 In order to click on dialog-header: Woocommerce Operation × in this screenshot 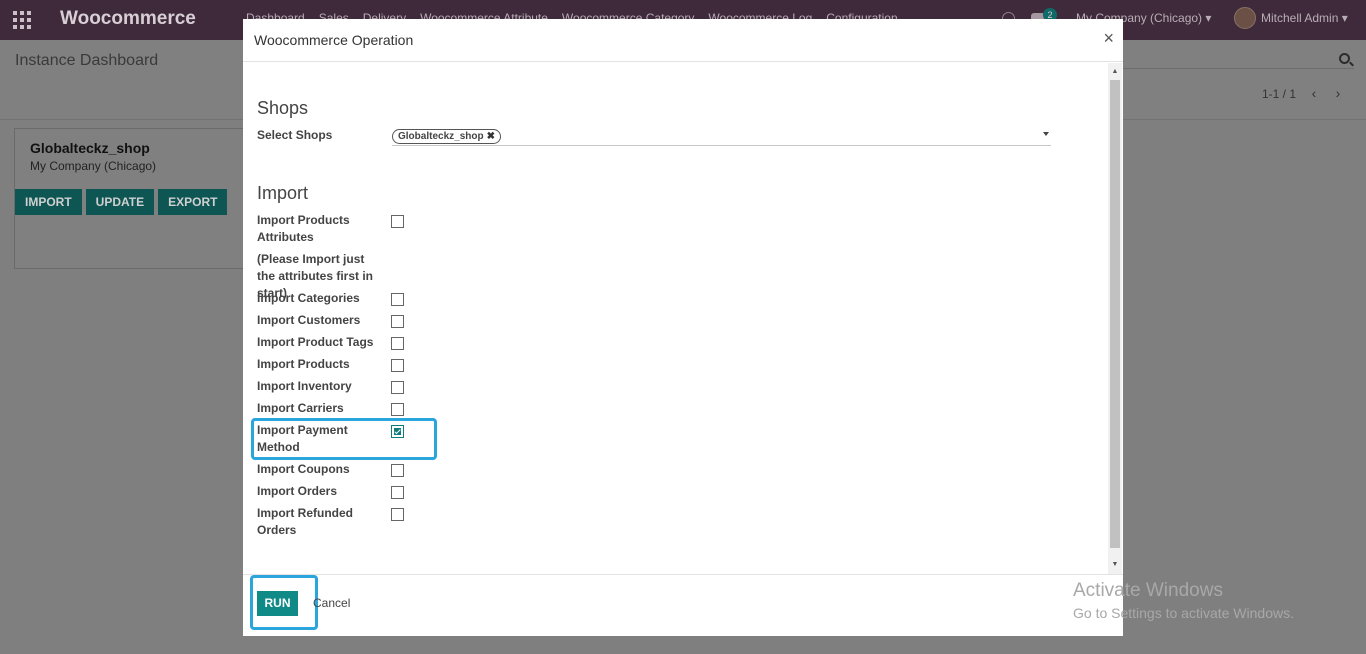, I will do `click(683, 40)`.